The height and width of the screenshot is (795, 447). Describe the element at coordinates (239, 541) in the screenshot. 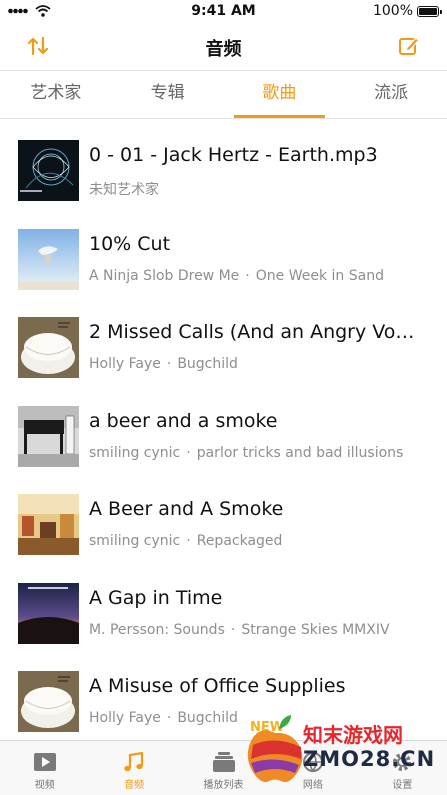

I see `song-album: Repackaged` at that location.